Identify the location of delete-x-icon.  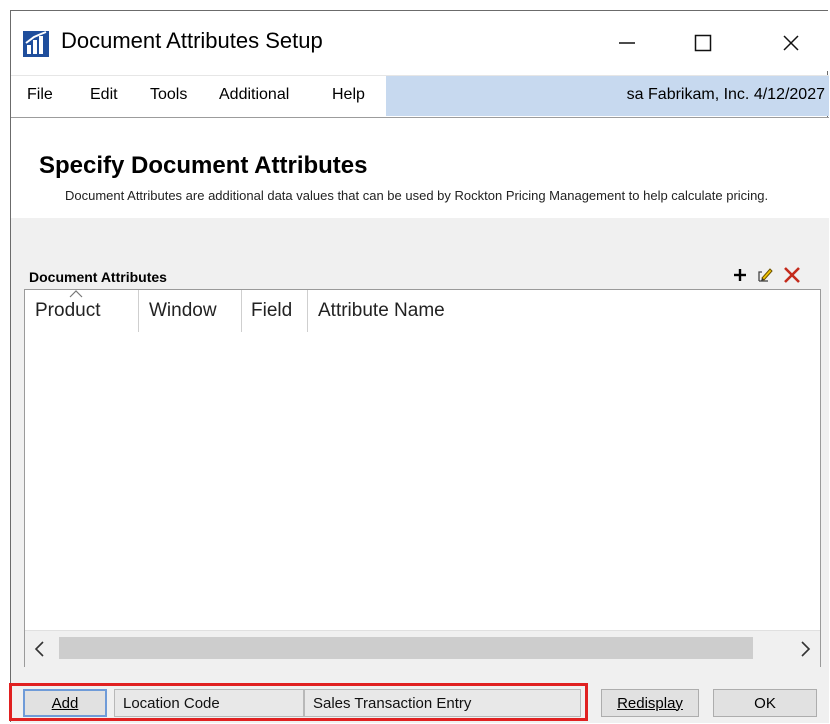
(792, 275).